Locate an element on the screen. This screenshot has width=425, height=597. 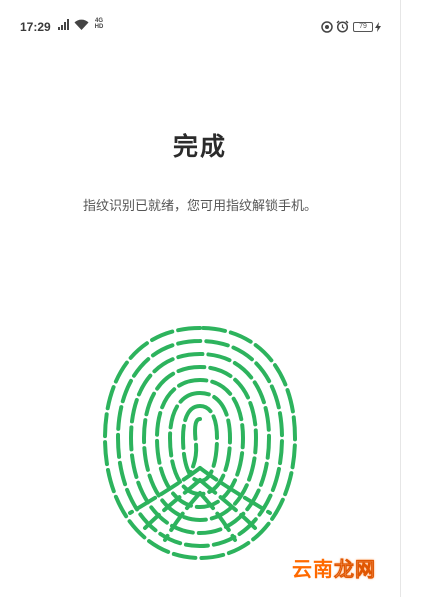
watermark-part2: 龙网 is located at coordinates (355, 569).